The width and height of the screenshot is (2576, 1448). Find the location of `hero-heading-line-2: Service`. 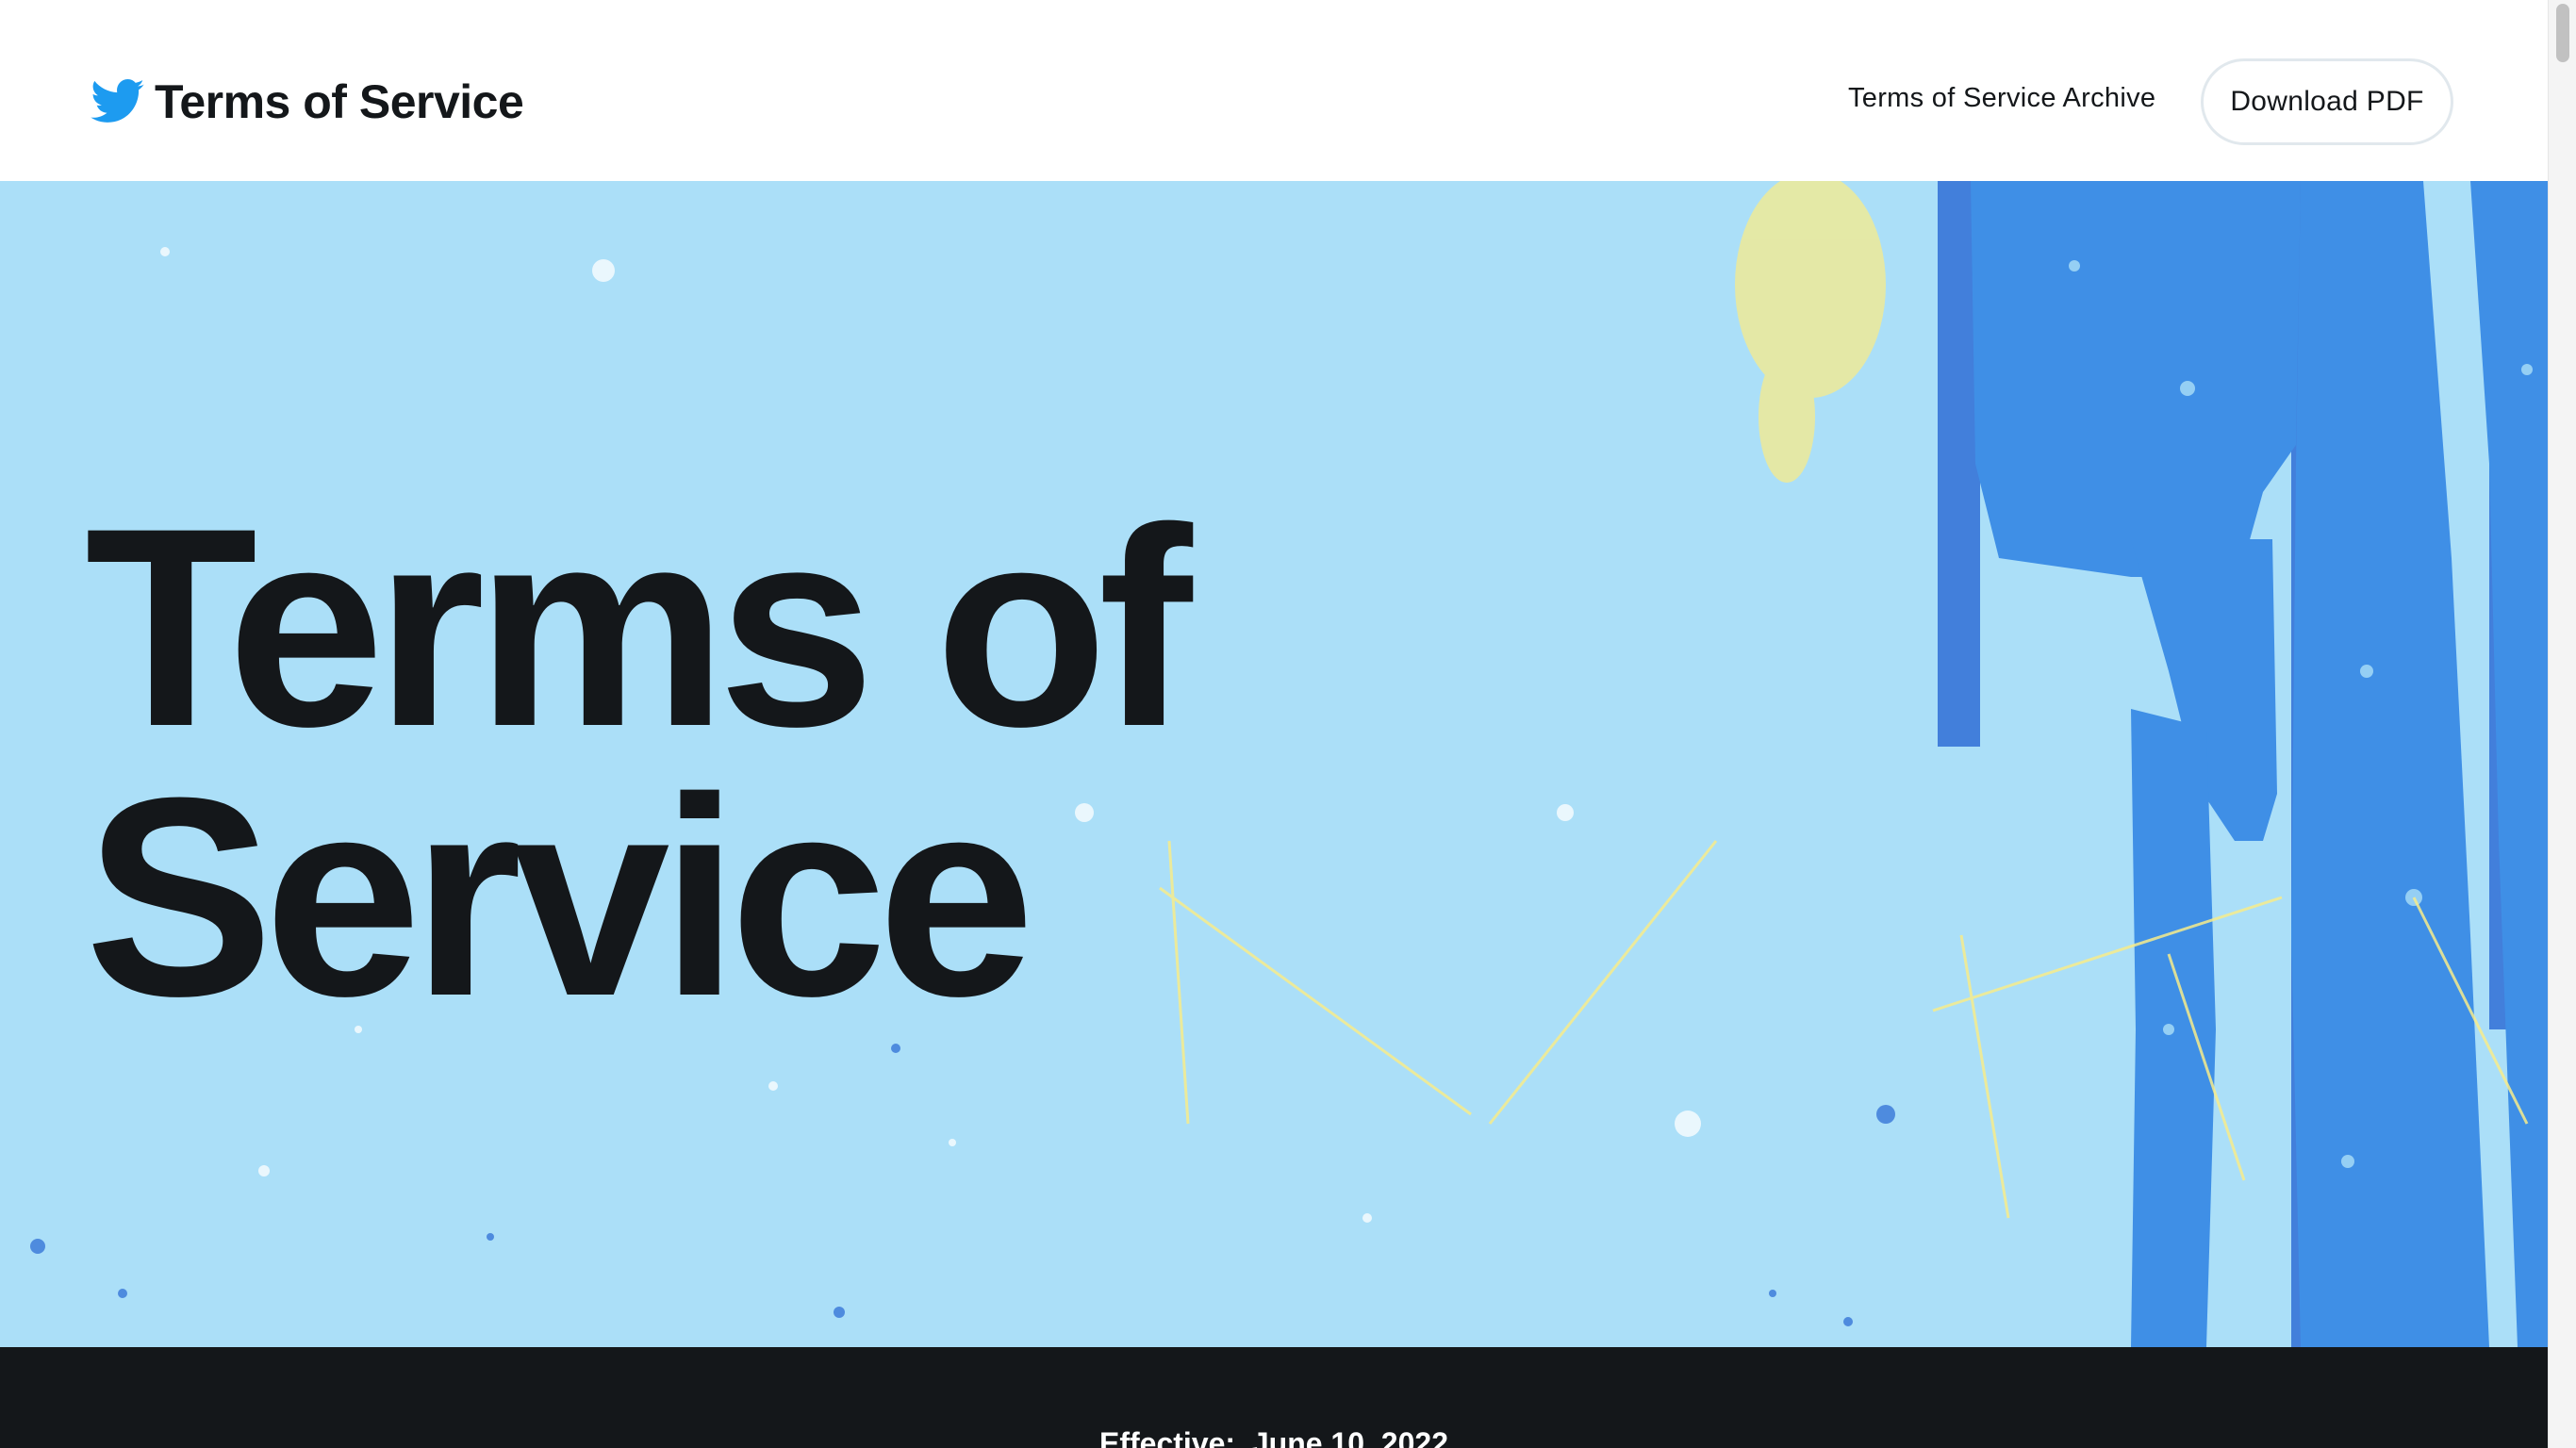

hero-heading-line-2: Service is located at coordinates (560, 896).